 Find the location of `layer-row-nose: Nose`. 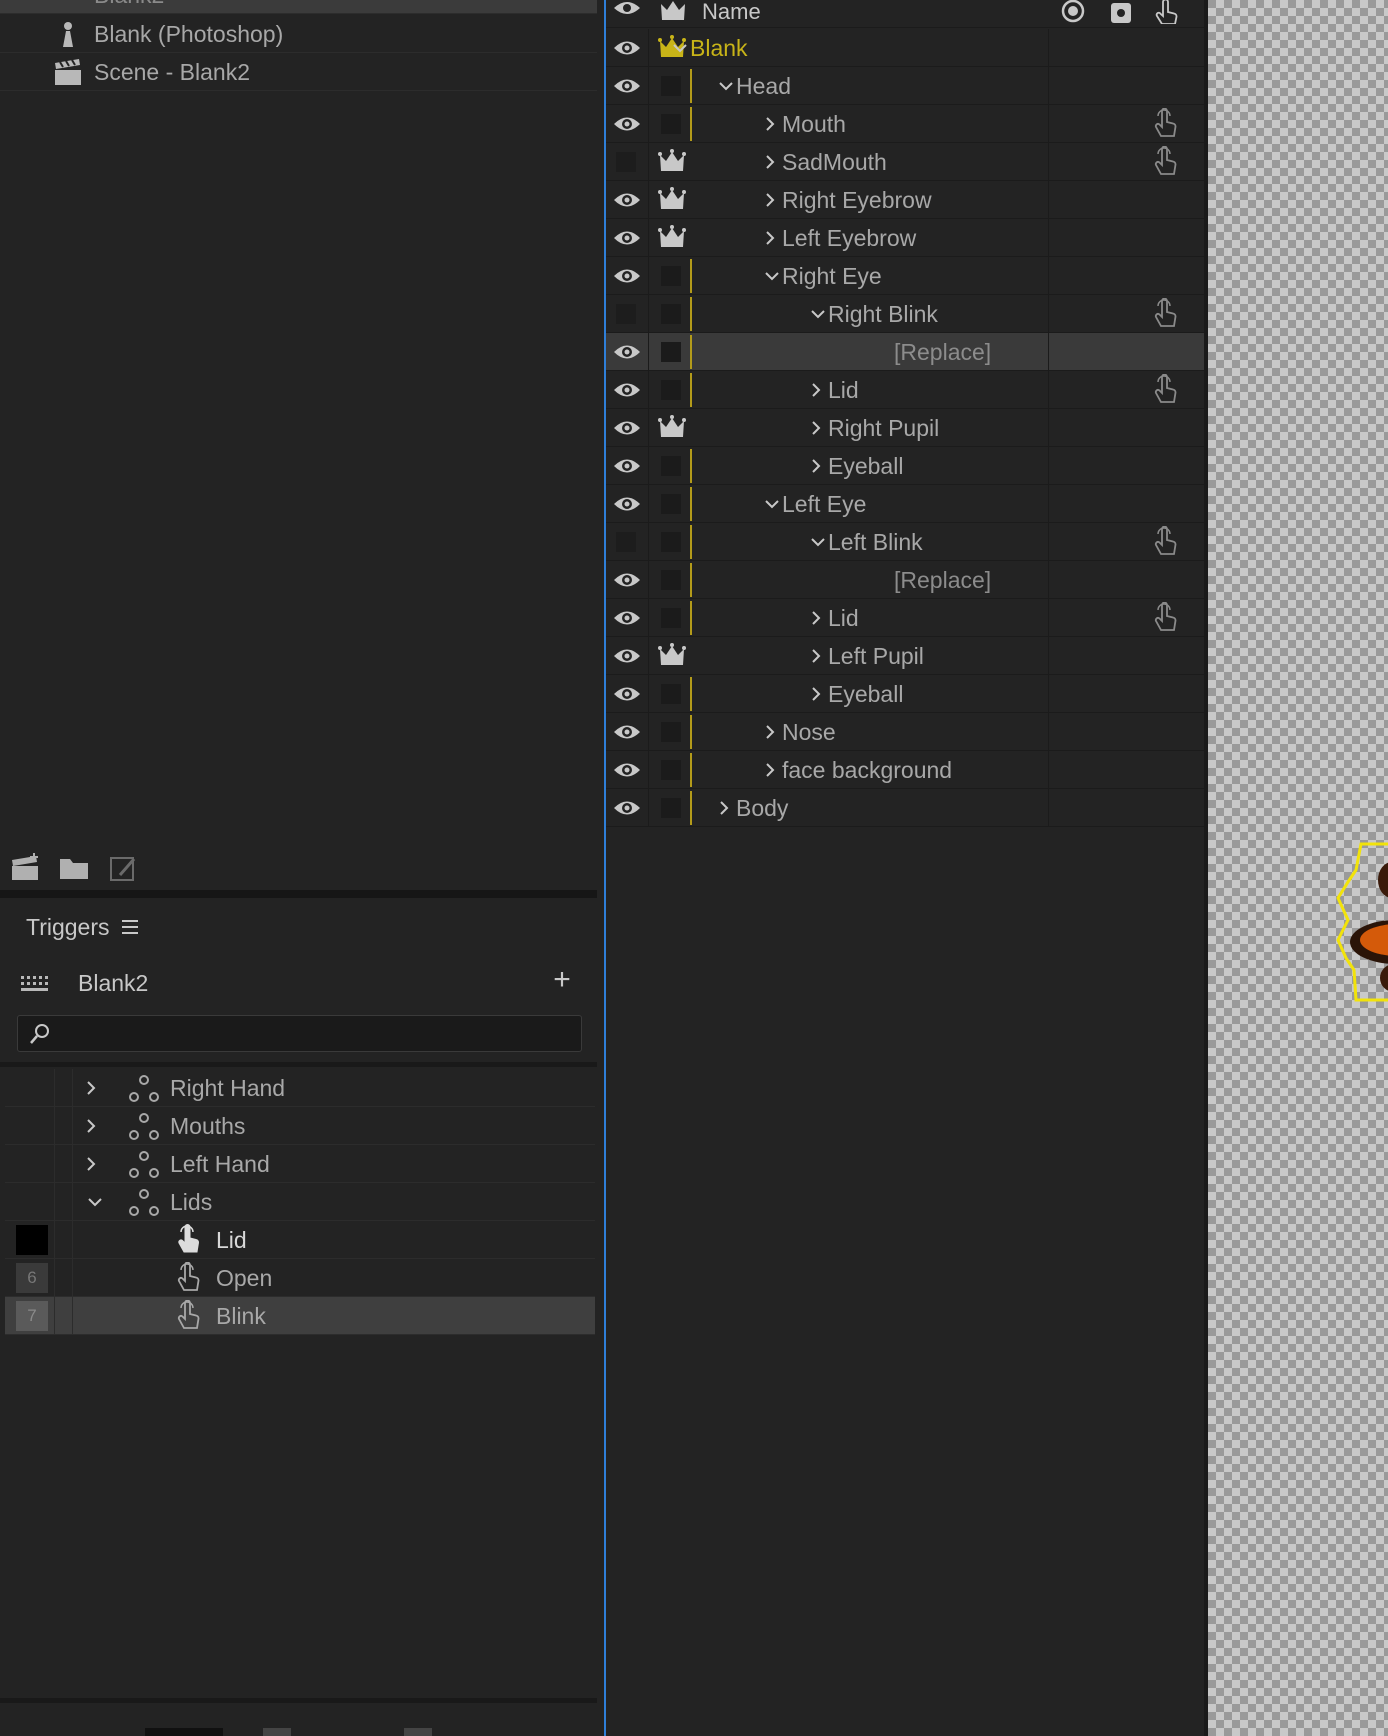

layer-row-nose: Nose is located at coordinates (905, 732).